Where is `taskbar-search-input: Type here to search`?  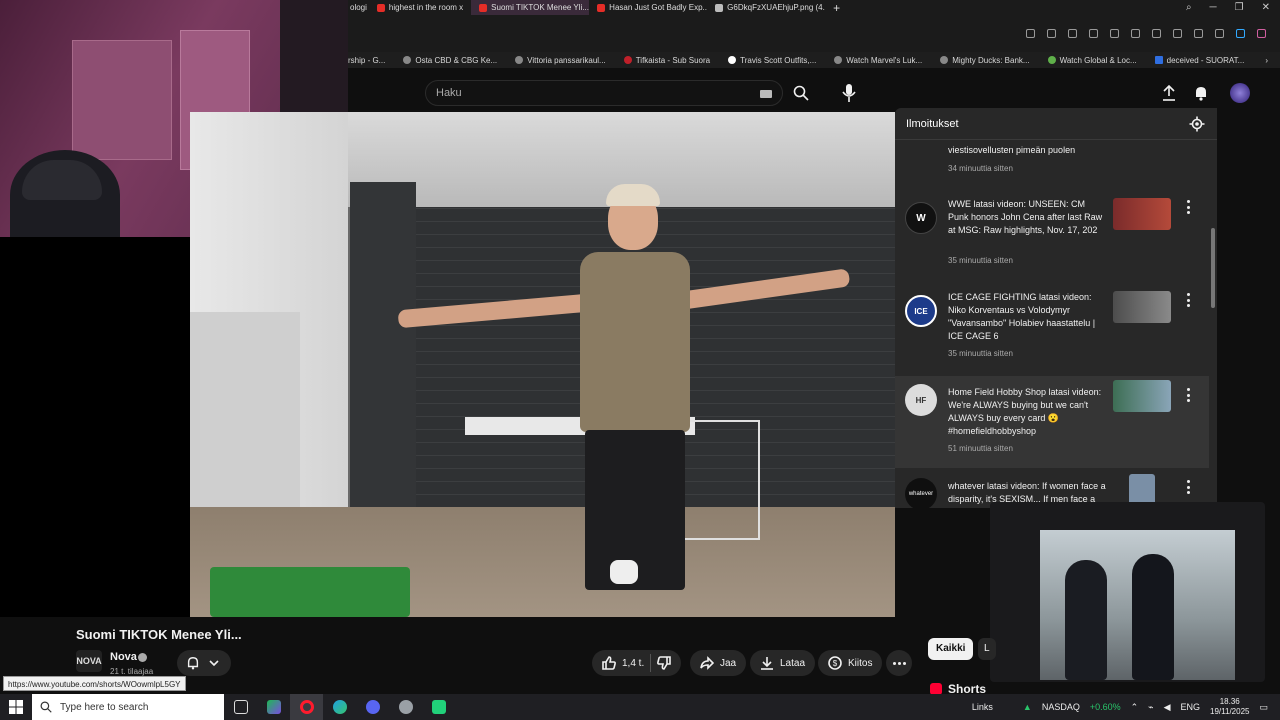 taskbar-search-input: Type here to search is located at coordinates (128, 707).